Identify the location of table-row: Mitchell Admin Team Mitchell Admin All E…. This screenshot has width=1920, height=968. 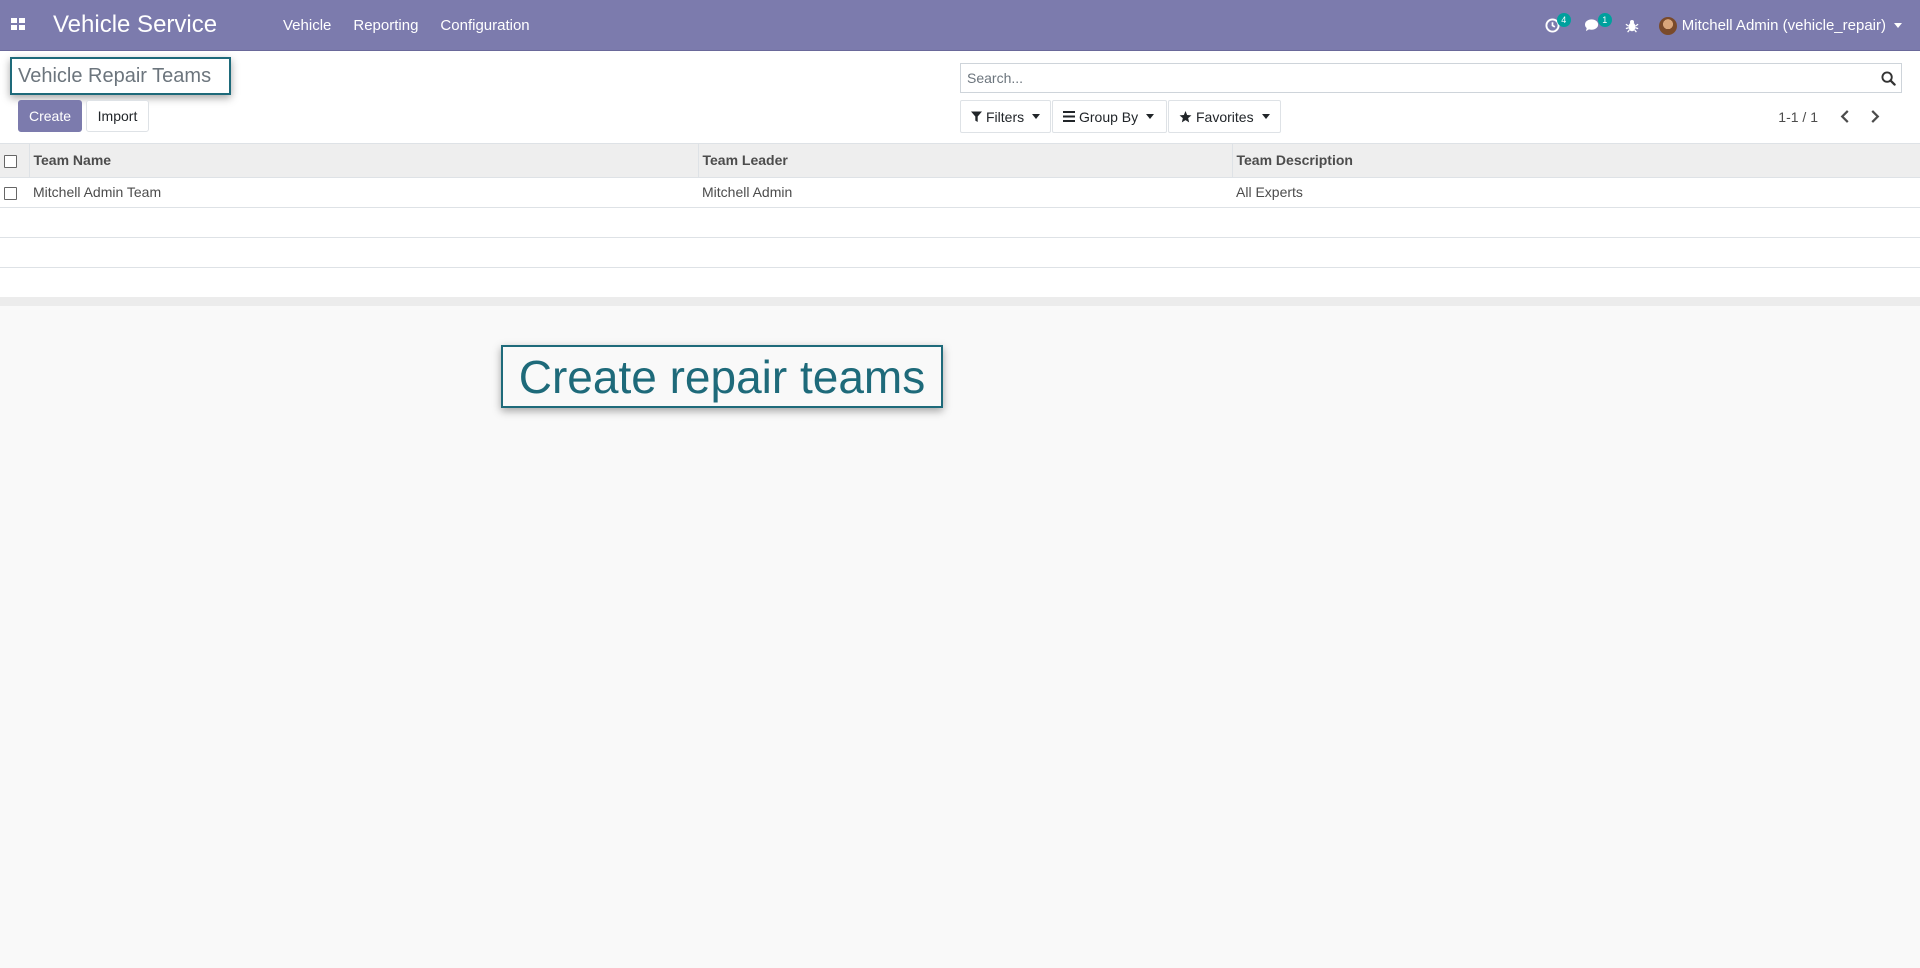
(960, 191).